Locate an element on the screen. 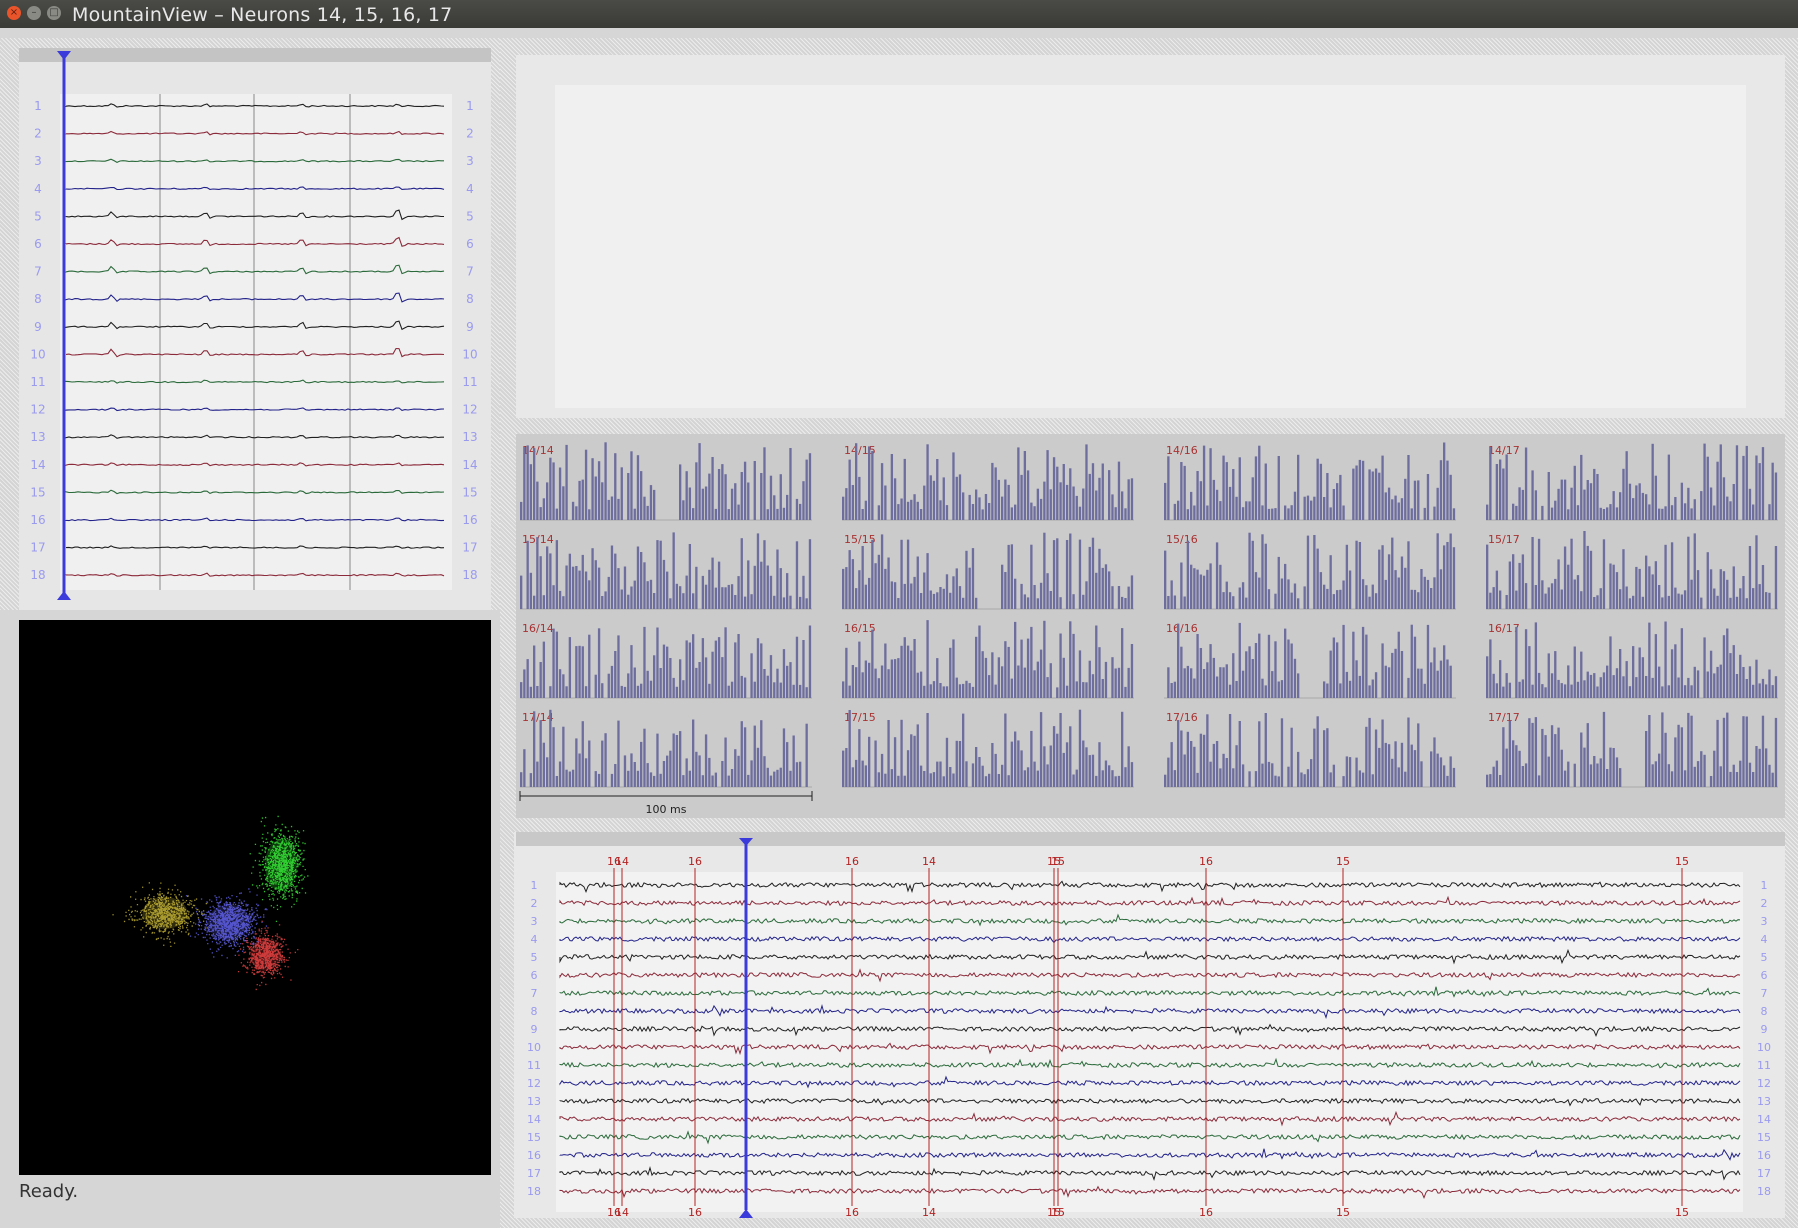 Image resolution: width=1798 pixels, height=1228 pixels. correlogram-cell: 16/17 is located at coordinates (1632, 660).